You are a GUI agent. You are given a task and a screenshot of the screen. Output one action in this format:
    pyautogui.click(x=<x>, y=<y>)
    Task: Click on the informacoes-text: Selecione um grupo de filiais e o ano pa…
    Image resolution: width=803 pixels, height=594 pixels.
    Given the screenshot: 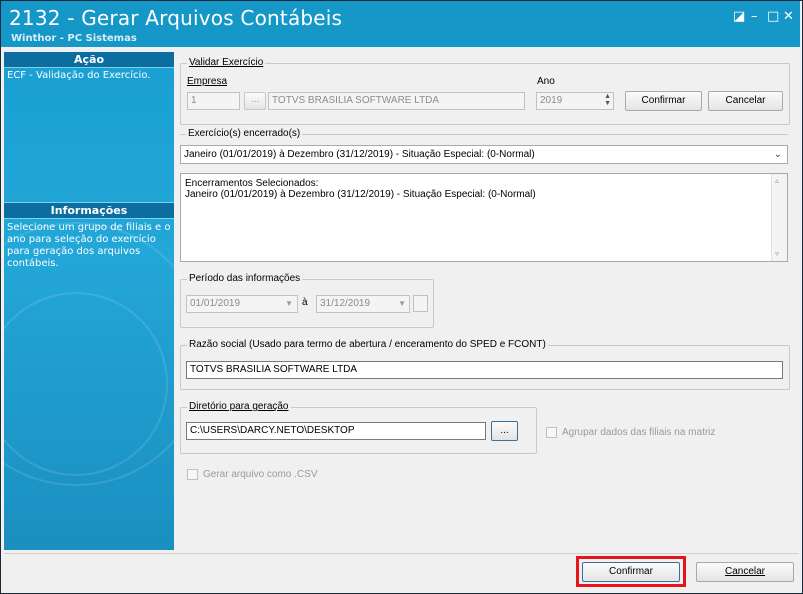 What is the action you would take?
    pyautogui.click(x=89, y=245)
    